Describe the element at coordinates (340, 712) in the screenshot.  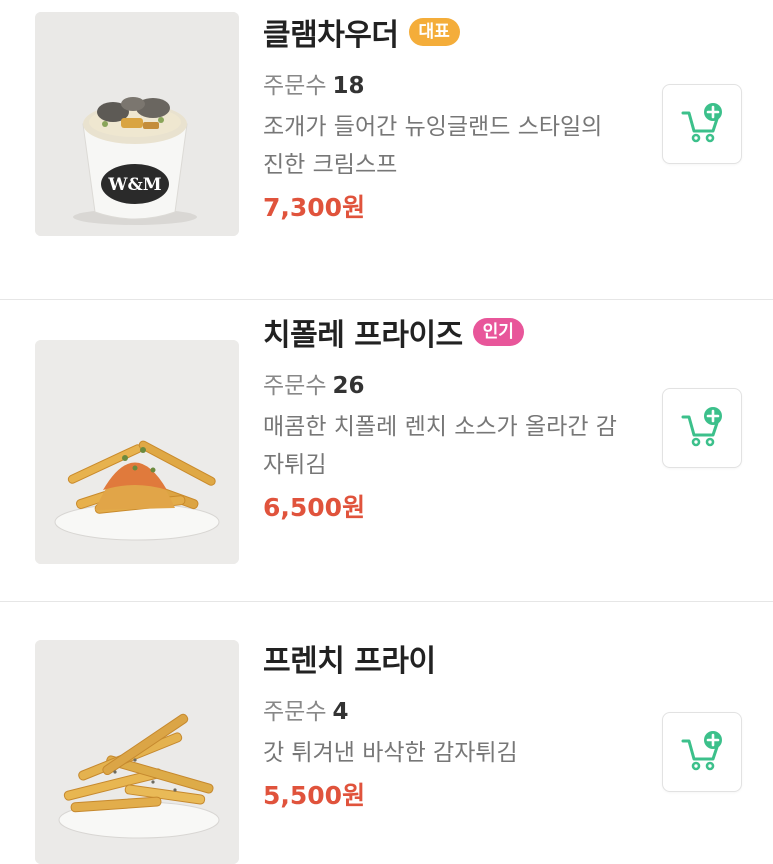
I see `order-count-value: 4` at that location.